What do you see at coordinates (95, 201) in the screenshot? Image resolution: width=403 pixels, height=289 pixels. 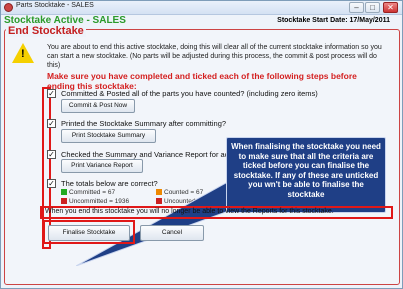 I see `uncommitted-total: Uncommitted = 1936` at bounding box center [95, 201].